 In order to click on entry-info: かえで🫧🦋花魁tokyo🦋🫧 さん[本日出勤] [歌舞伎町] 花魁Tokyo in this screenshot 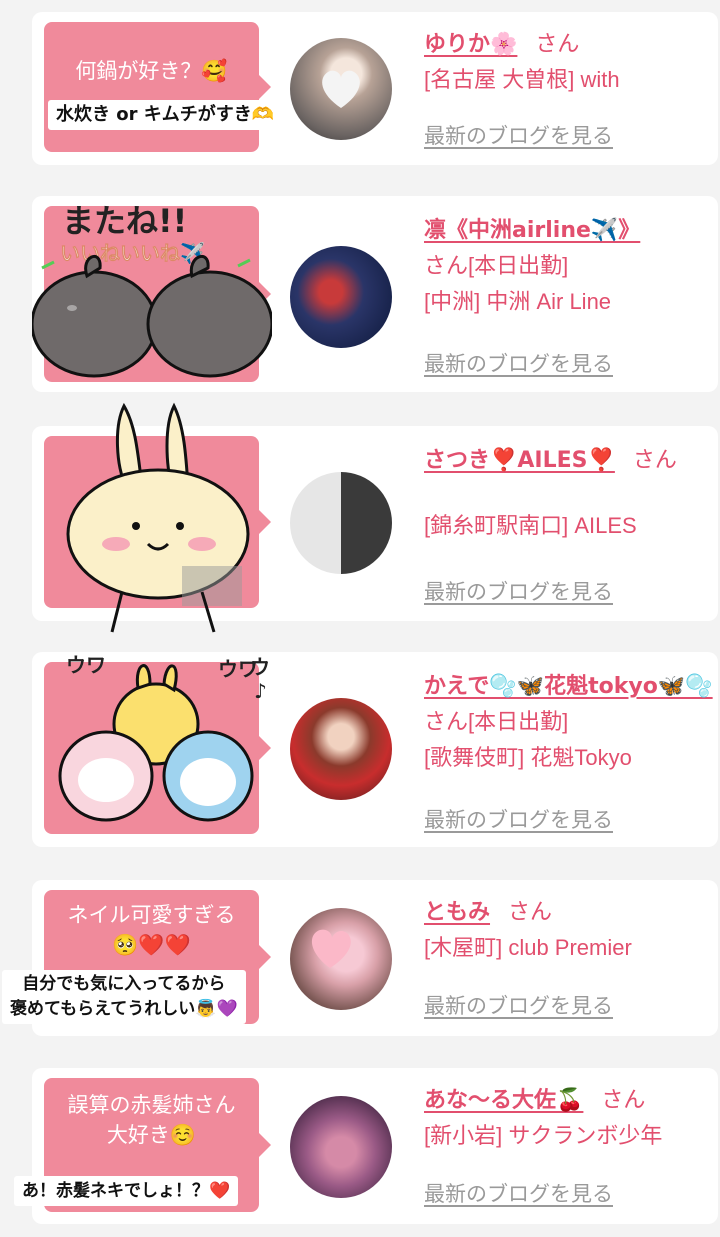, I will do `click(569, 722)`.